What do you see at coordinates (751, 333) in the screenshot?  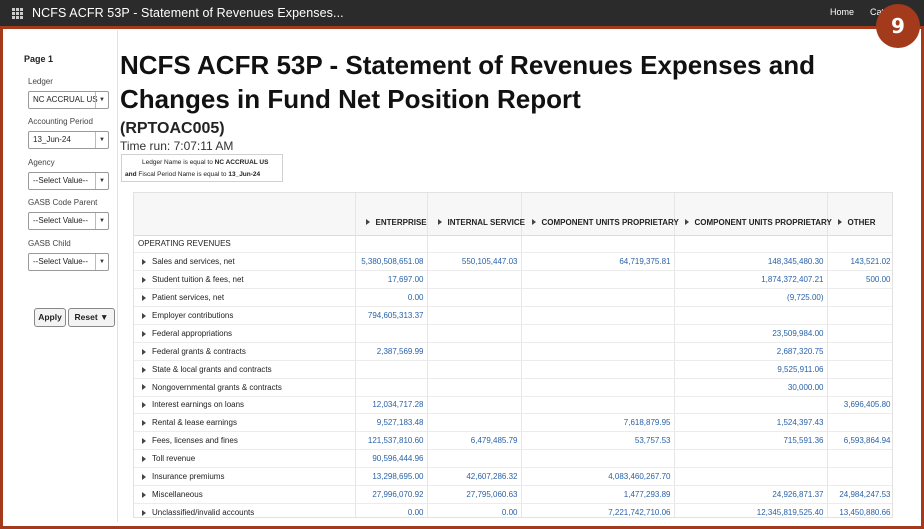 I see `value-cell: 23,509,984.00` at bounding box center [751, 333].